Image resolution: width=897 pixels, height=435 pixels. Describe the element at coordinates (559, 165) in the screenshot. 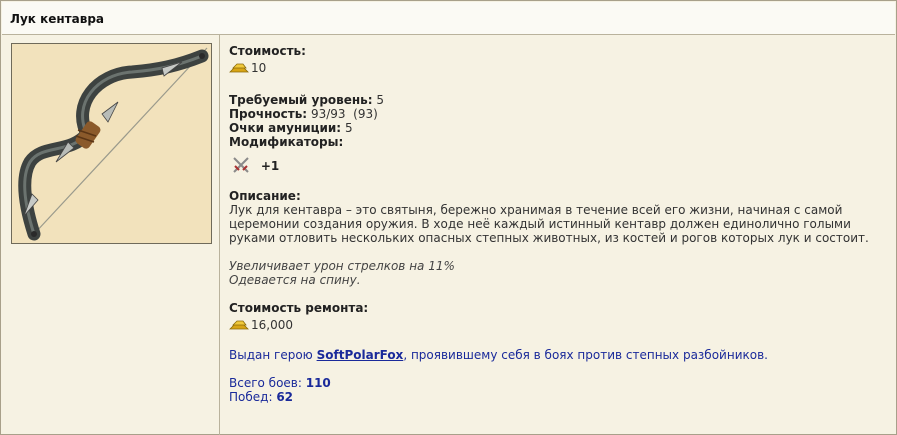

I see `modifier-row: +1` at that location.